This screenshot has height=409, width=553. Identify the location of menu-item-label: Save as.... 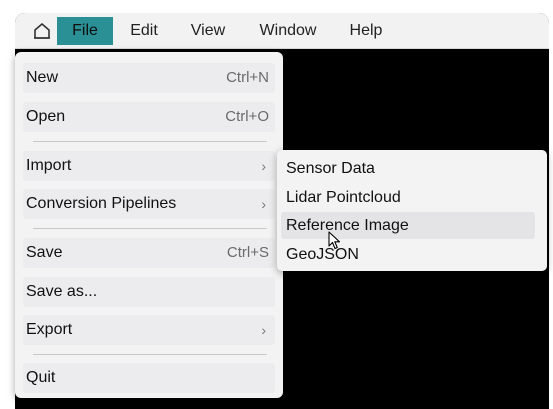
(62, 291).